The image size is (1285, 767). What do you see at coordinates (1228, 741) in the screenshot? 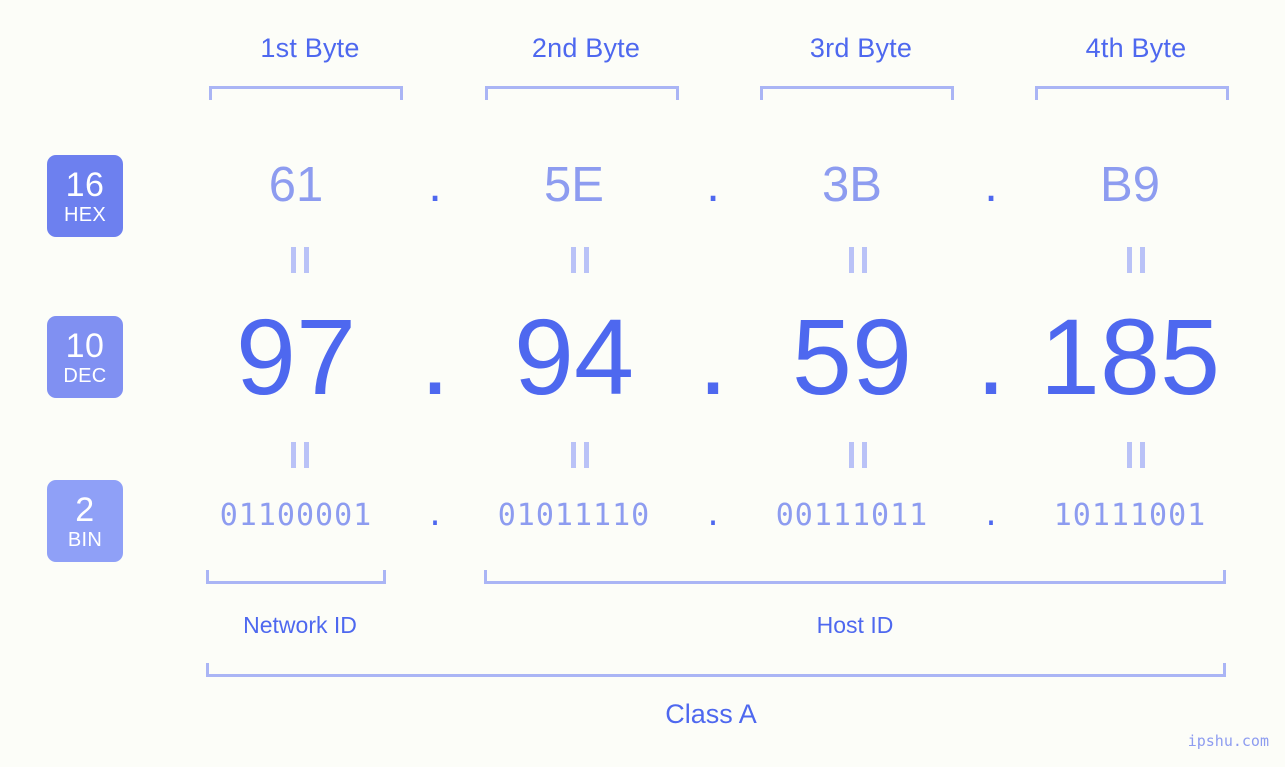
I see `site-watermark: ipshu.com` at bounding box center [1228, 741].